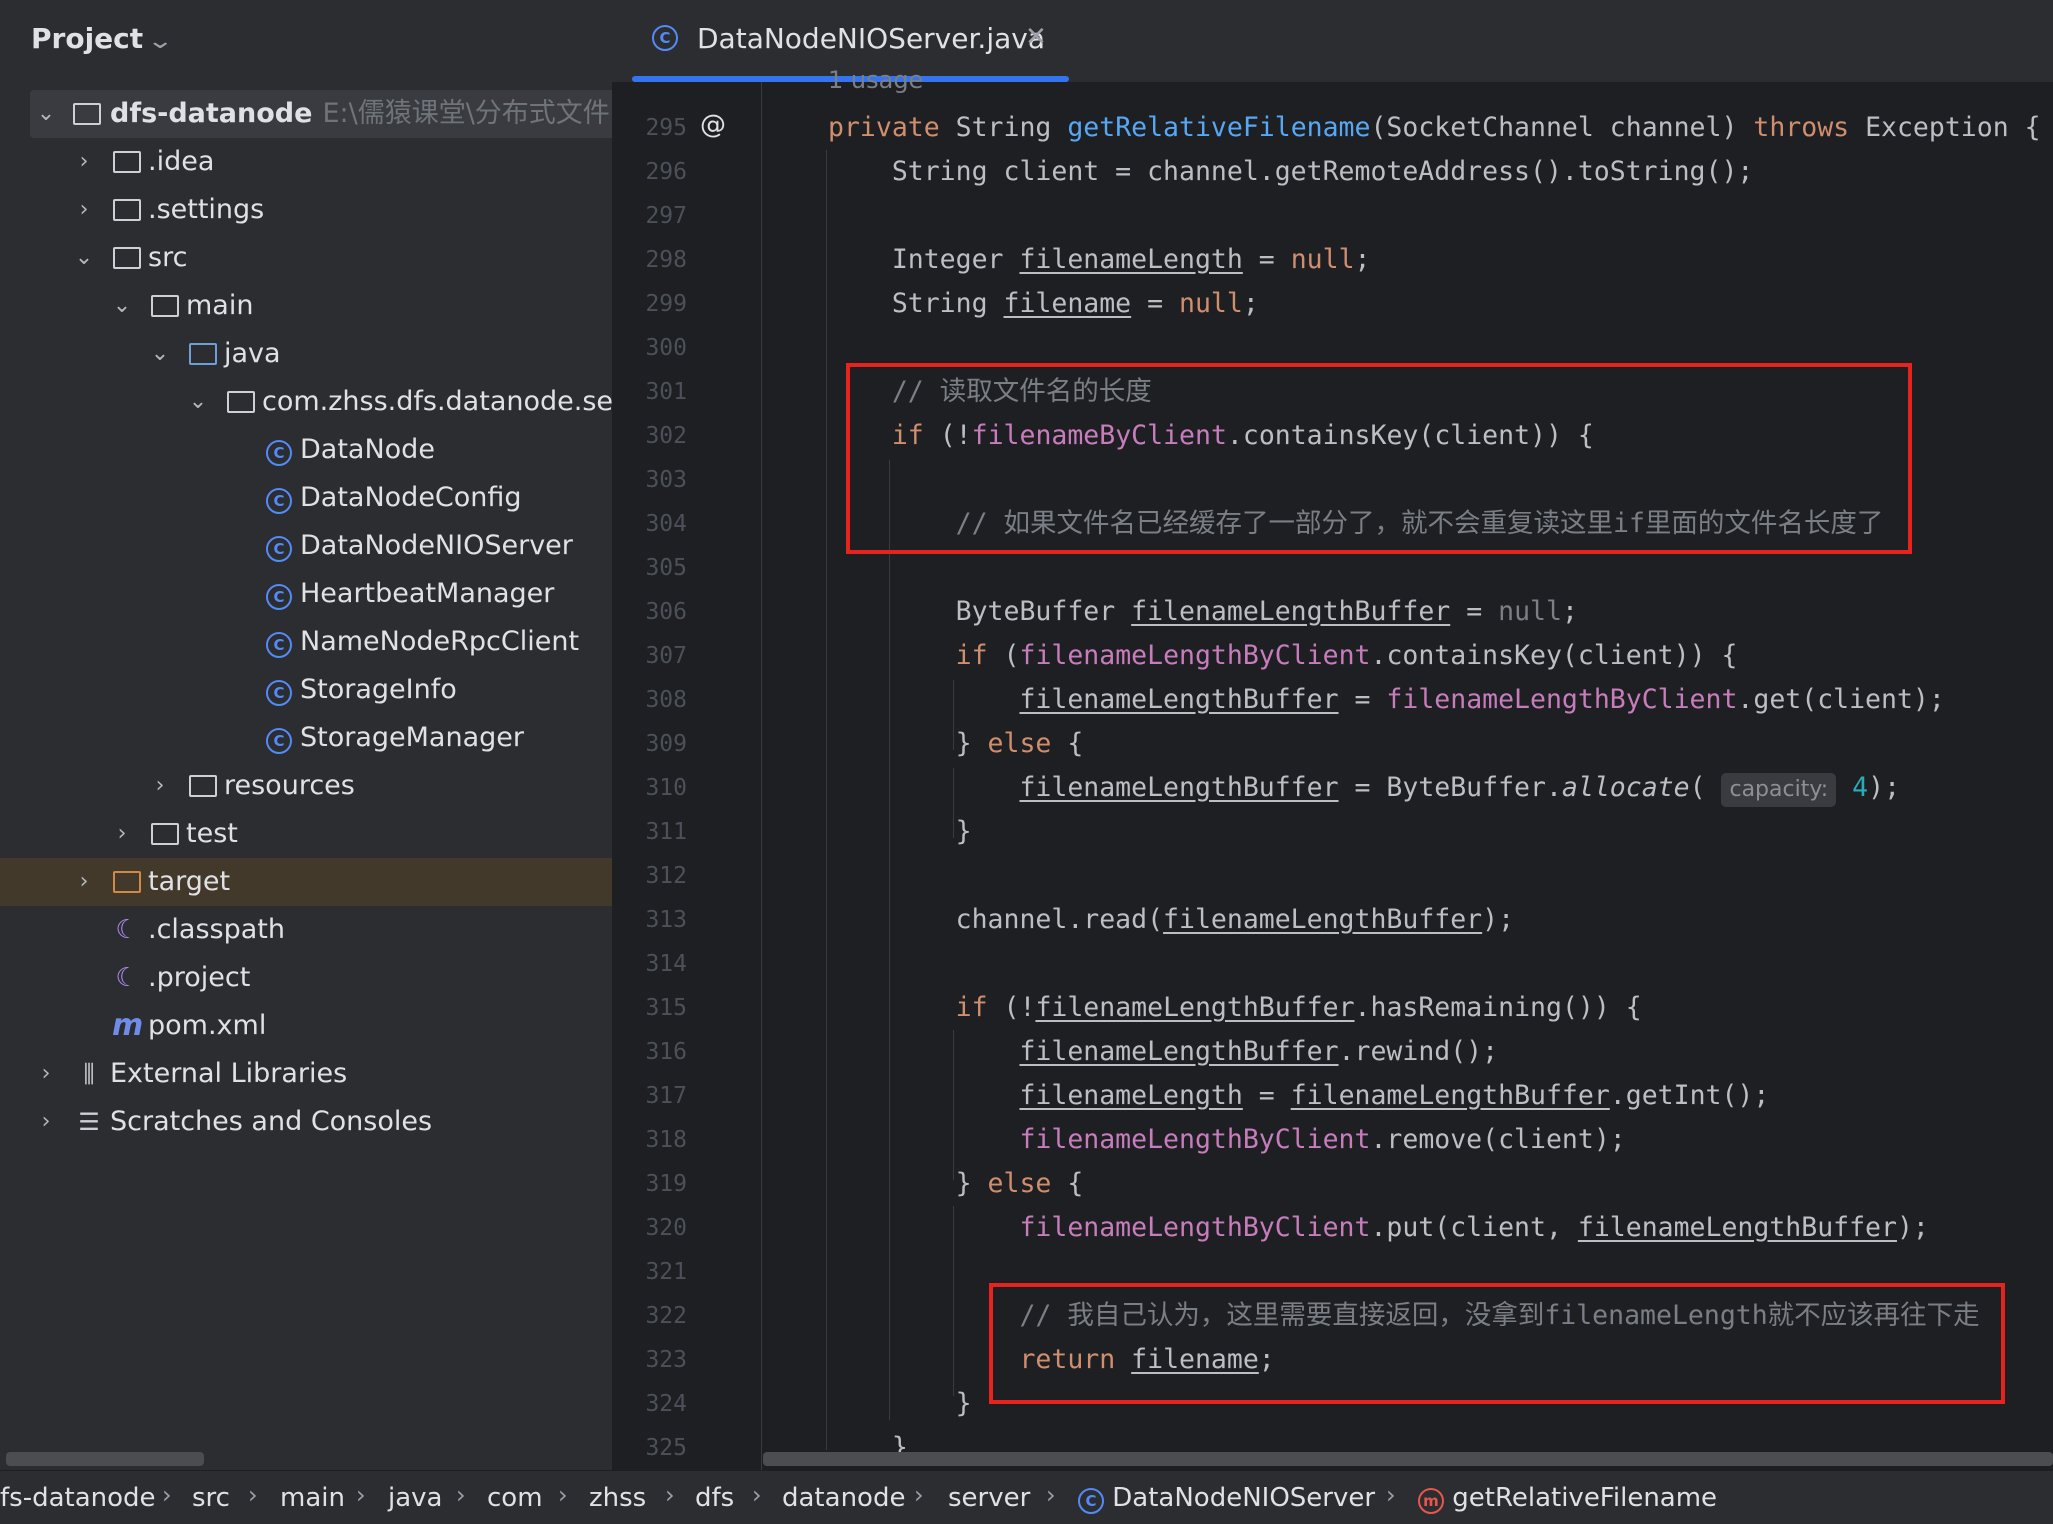 This screenshot has width=2053, height=1524. Describe the element at coordinates (1779, 790) in the screenshot. I see `parameter-hint: capacity:` at that location.